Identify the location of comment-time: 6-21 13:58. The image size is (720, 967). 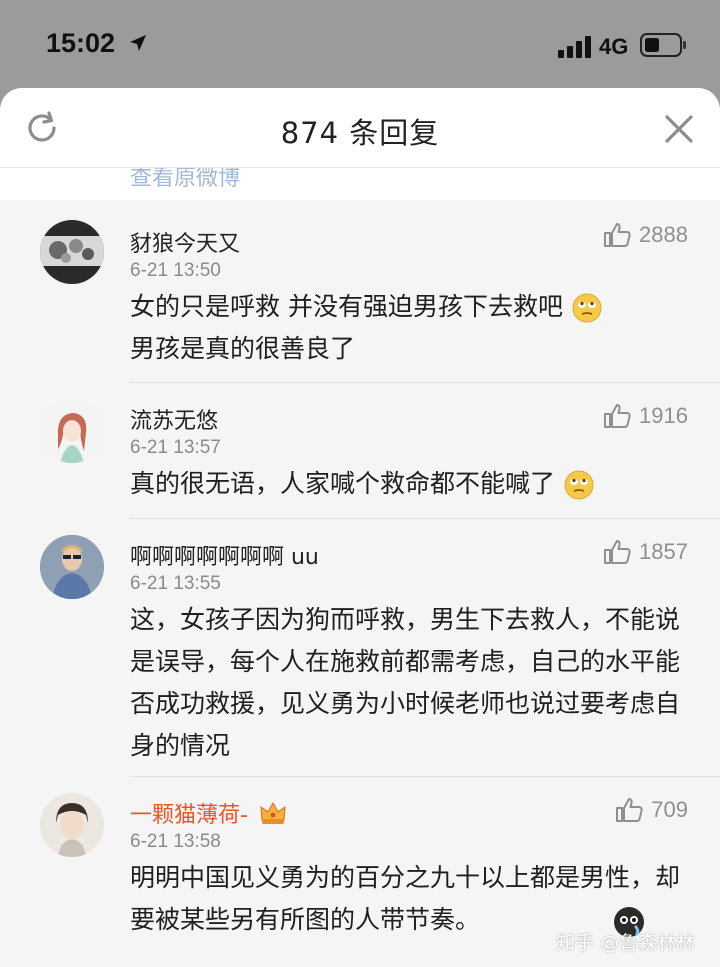
(175, 841).